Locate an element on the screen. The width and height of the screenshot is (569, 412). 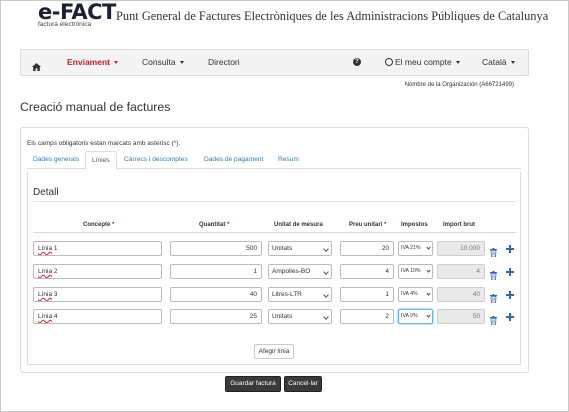
account-label: El meu compte is located at coordinates (423, 62).